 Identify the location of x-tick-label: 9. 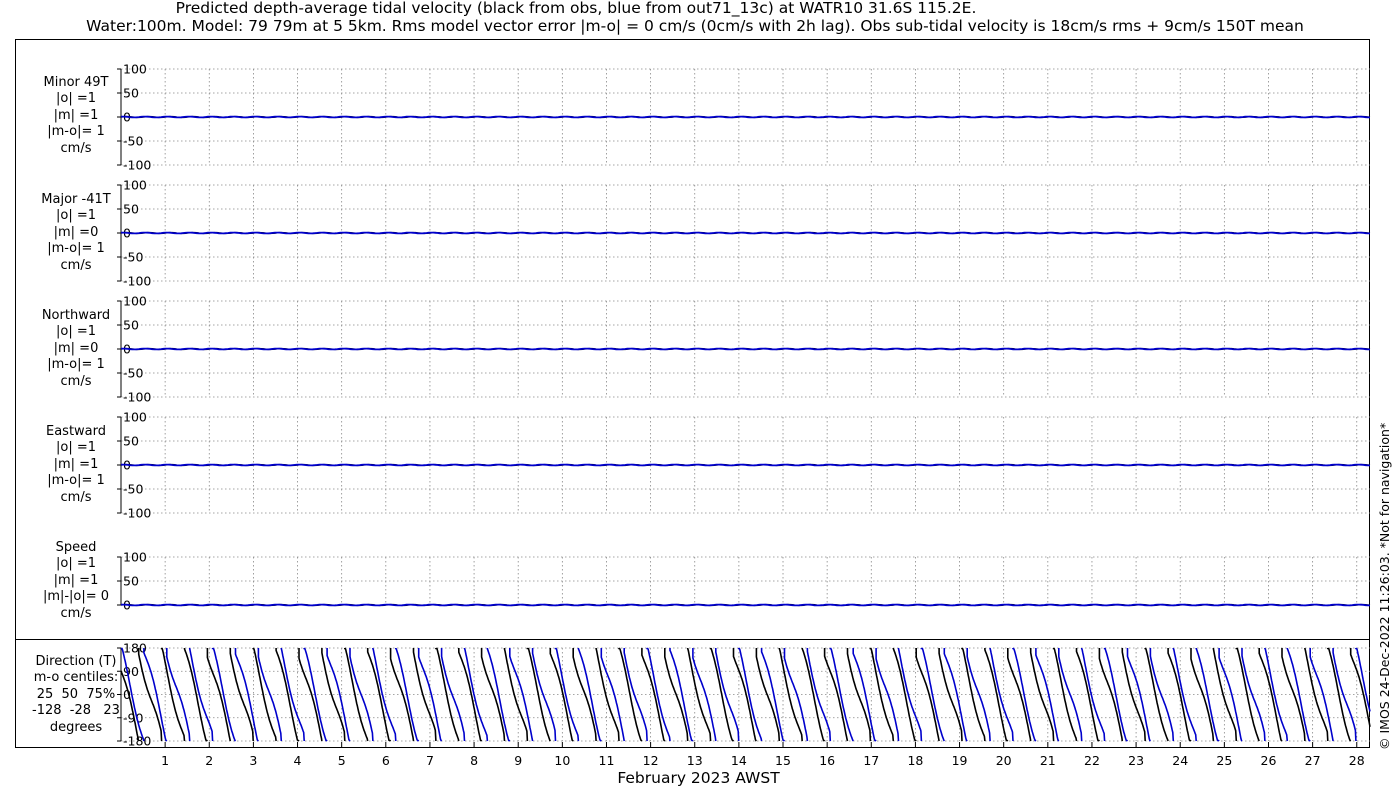
(518, 760).